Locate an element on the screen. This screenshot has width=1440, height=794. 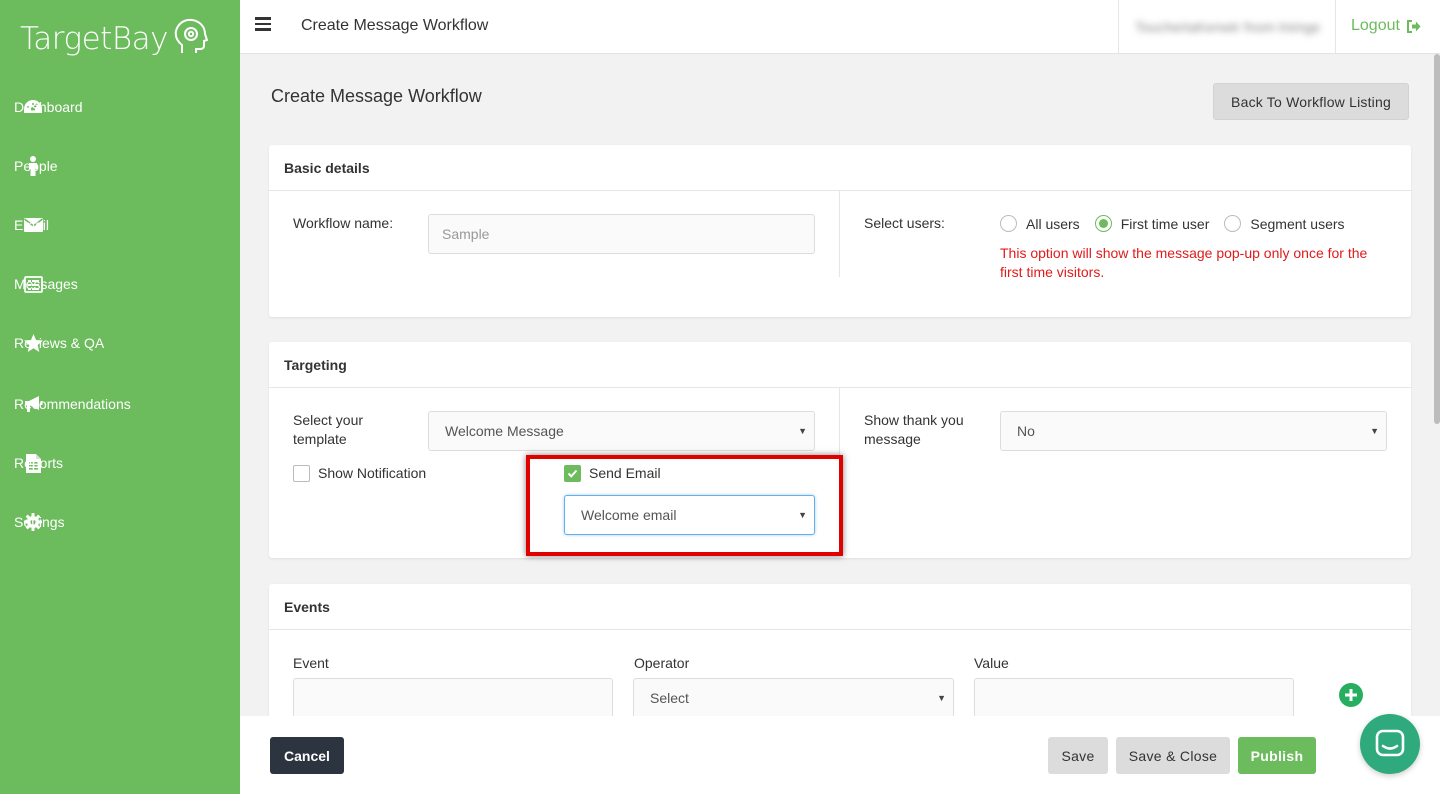
page-title: Create Message Workflow is located at coordinates (376, 96).